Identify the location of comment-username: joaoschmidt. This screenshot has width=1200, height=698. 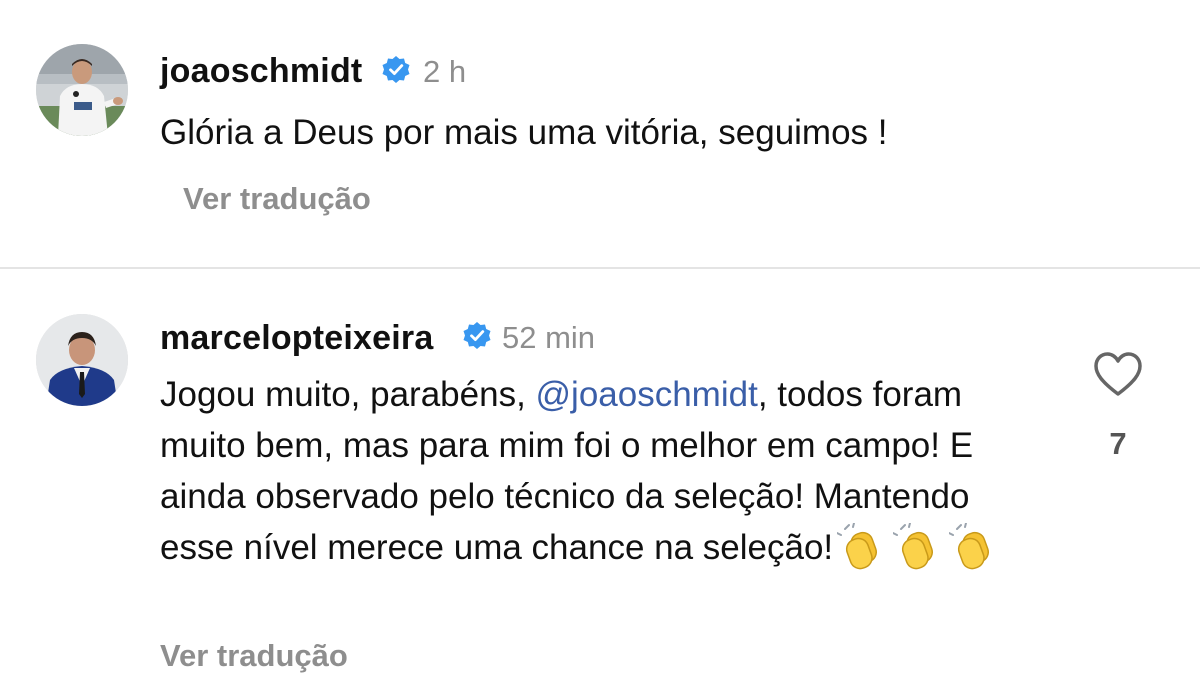
(261, 71).